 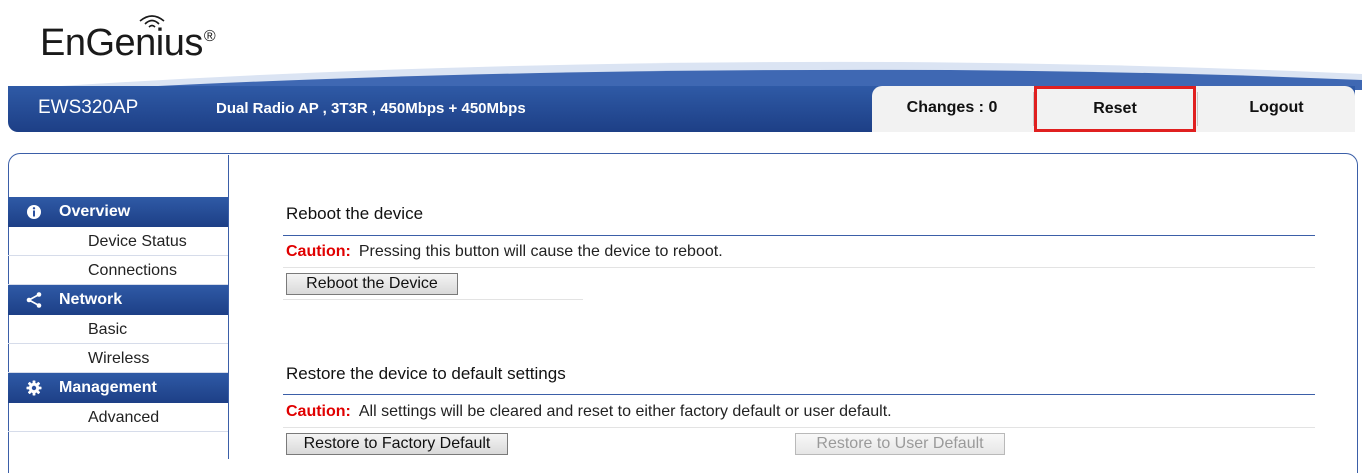 What do you see at coordinates (426, 373) in the screenshot?
I see `restore-section-title: Restore the device to default settings` at bounding box center [426, 373].